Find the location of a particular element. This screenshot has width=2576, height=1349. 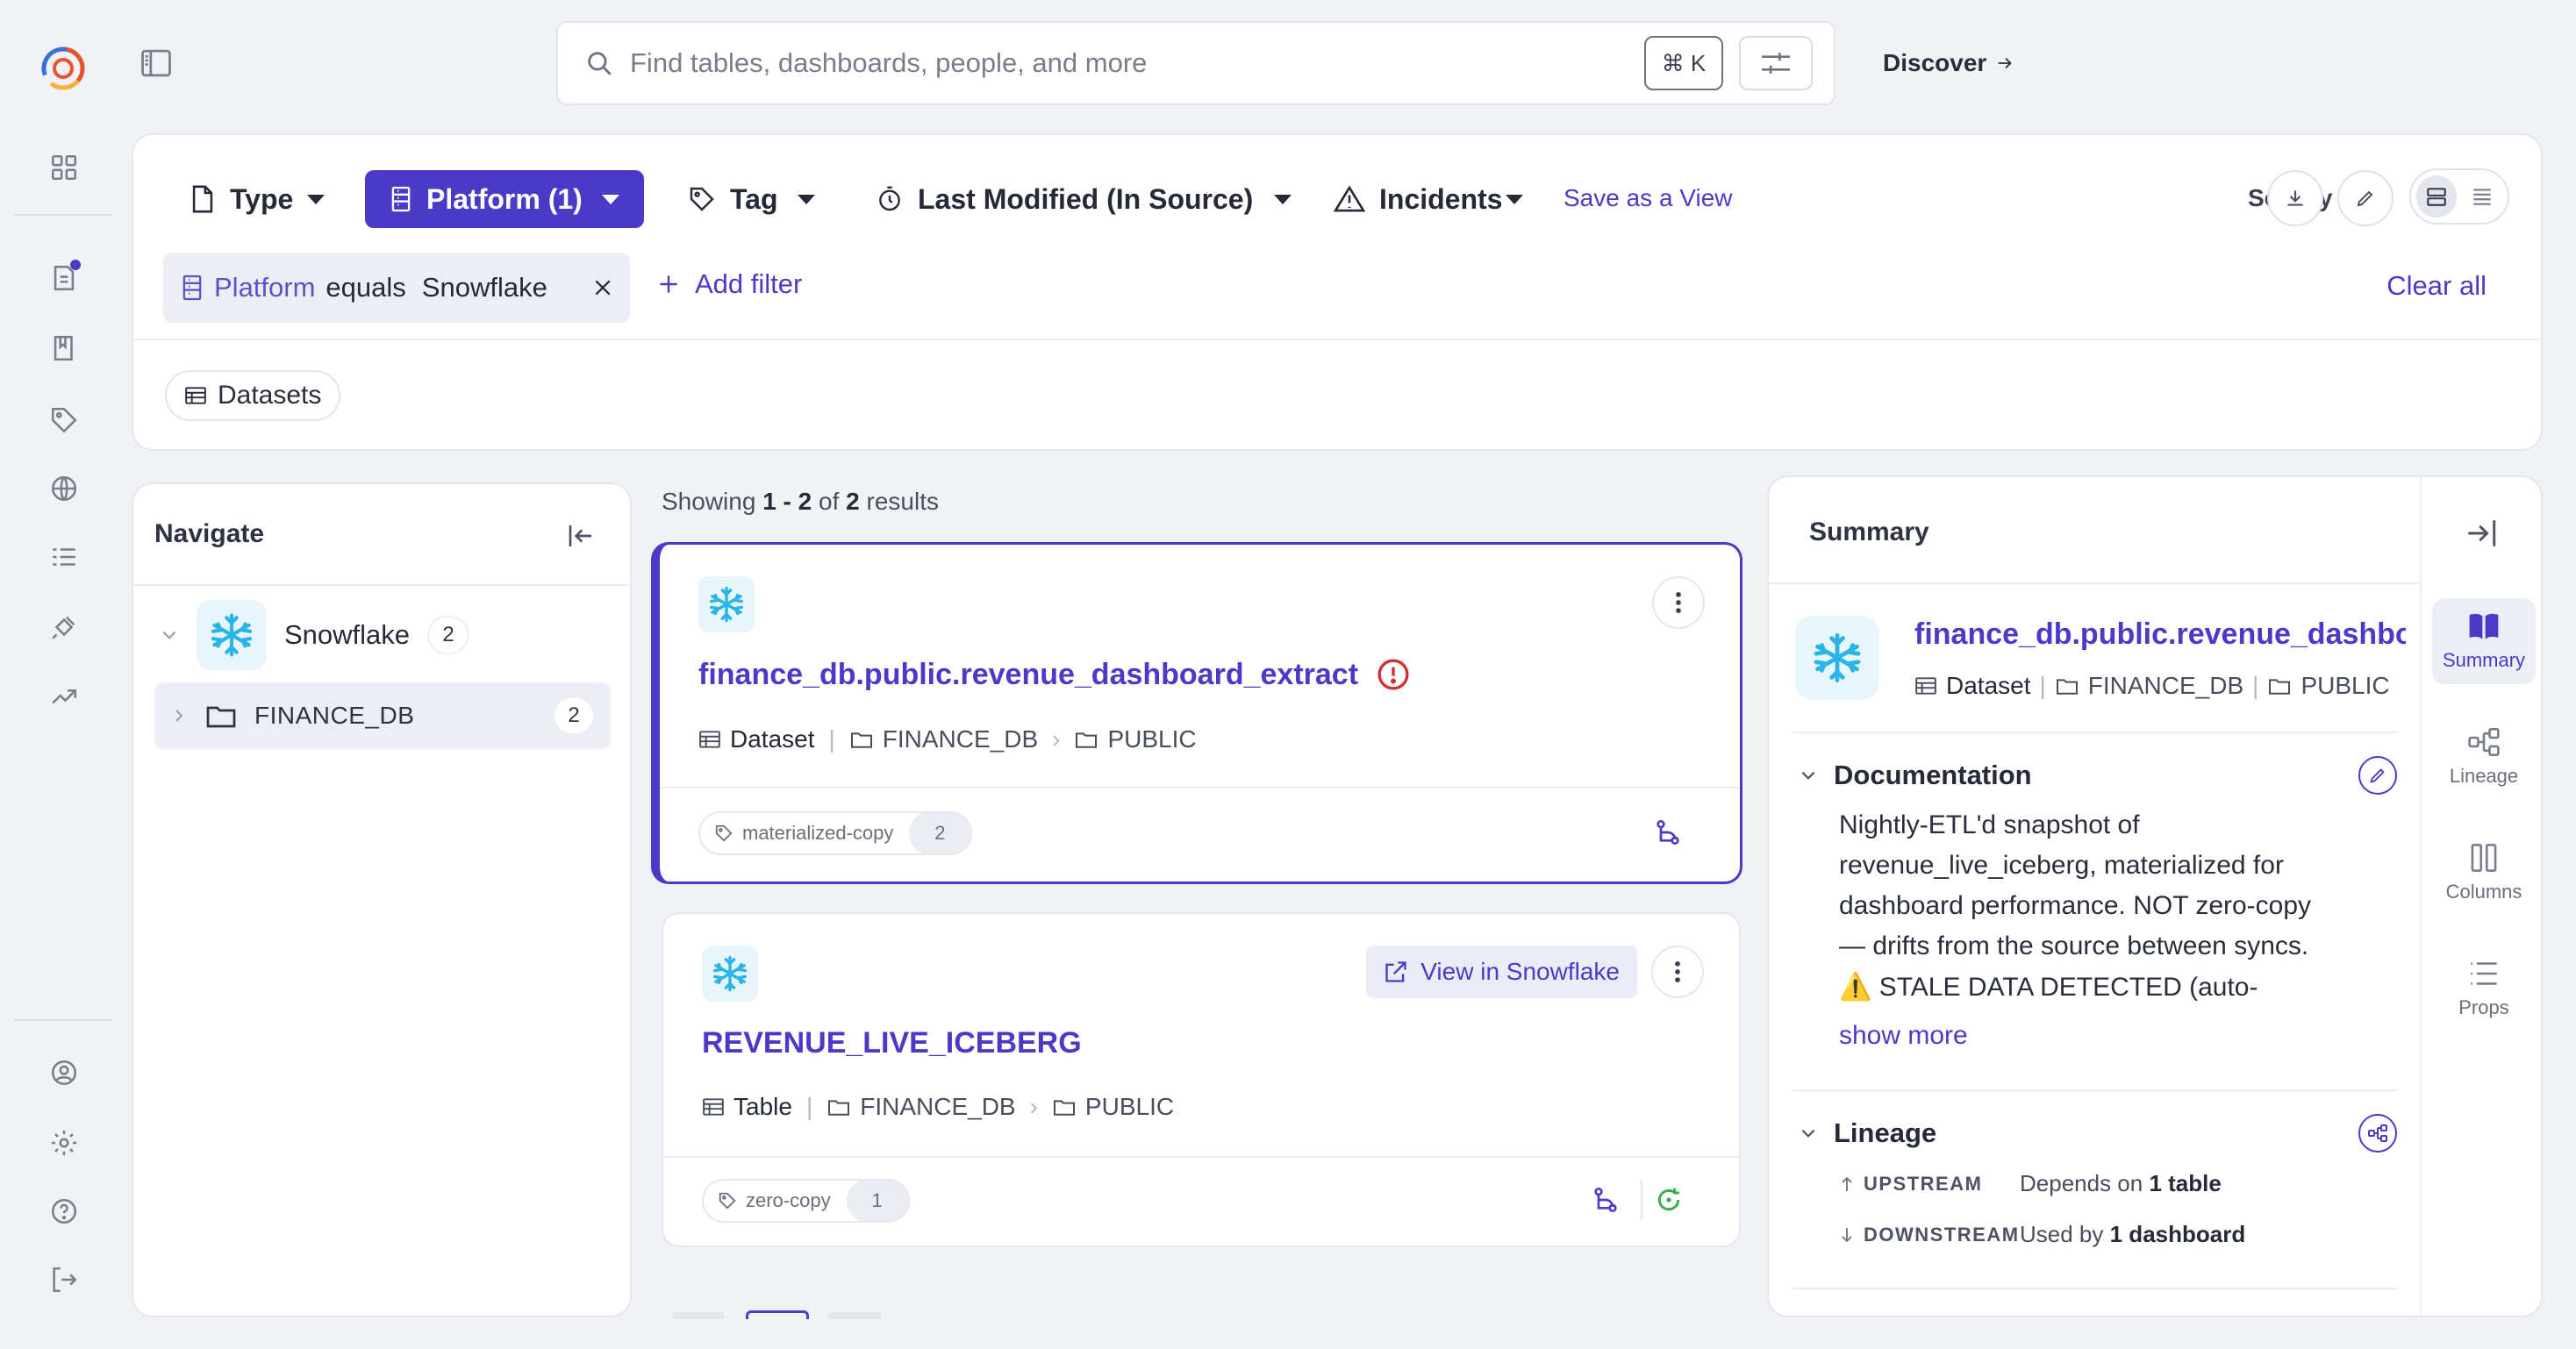

remove-filter-close-icon is located at coordinates (602, 288).